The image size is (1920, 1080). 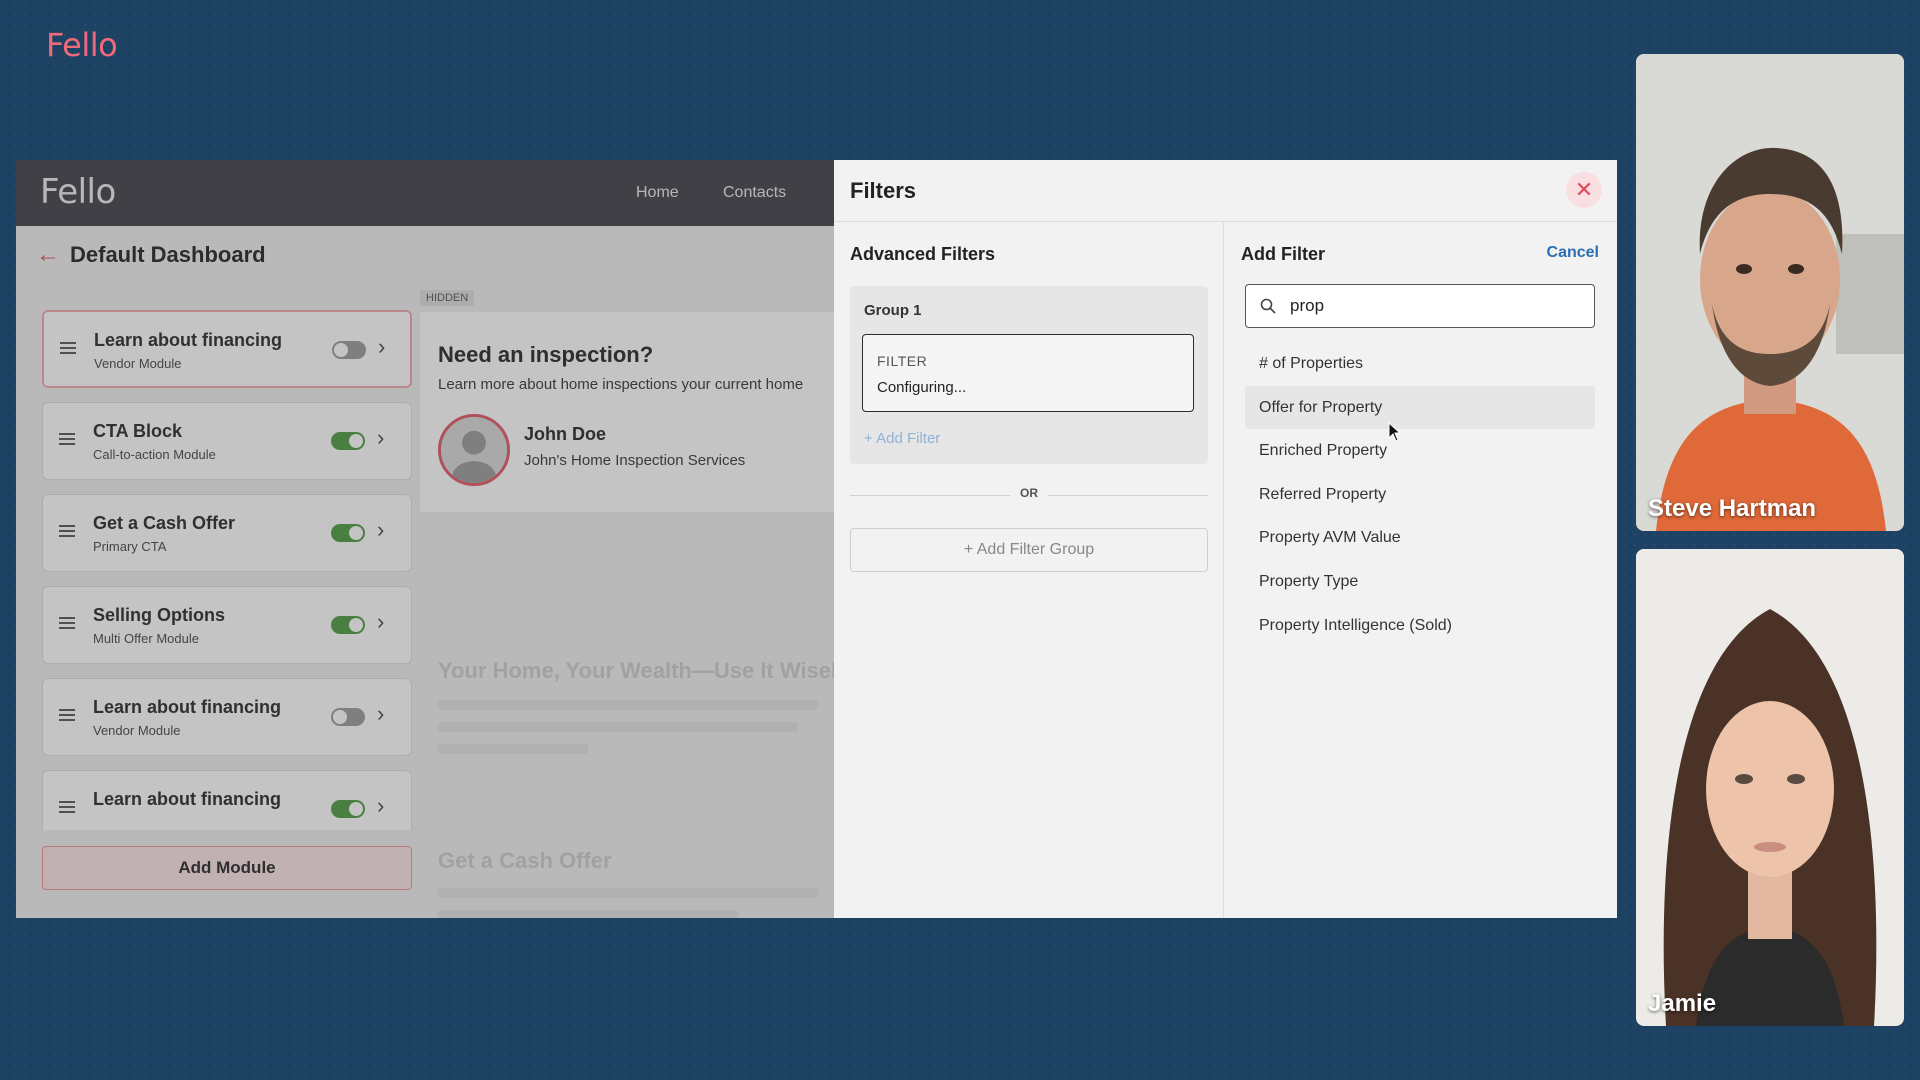 What do you see at coordinates (1420, 626) in the screenshot?
I see `filter-option: Property Intelligence (Sold)` at bounding box center [1420, 626].